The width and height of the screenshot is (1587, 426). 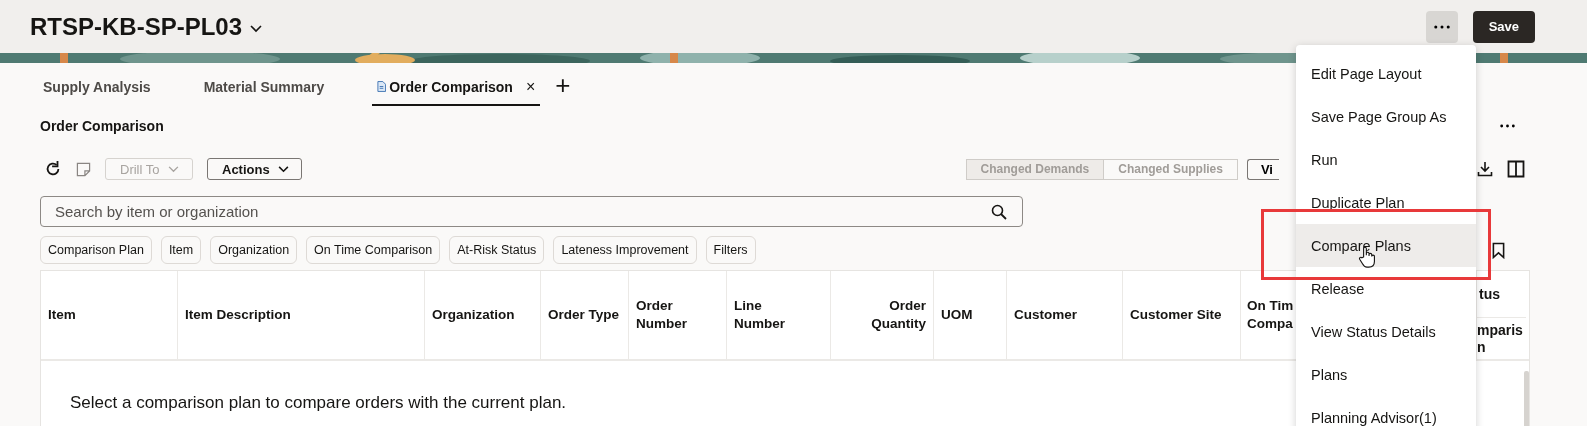 I want to click on column-header: Order Number, so click(x=678, y=315).